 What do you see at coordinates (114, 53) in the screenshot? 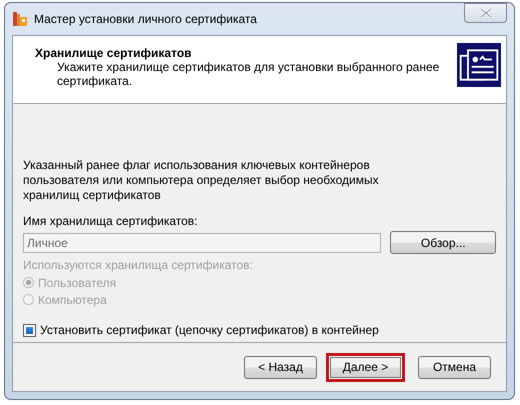
I see `header-title: Хранилище сертификатов` at bounding box center [114, 53].